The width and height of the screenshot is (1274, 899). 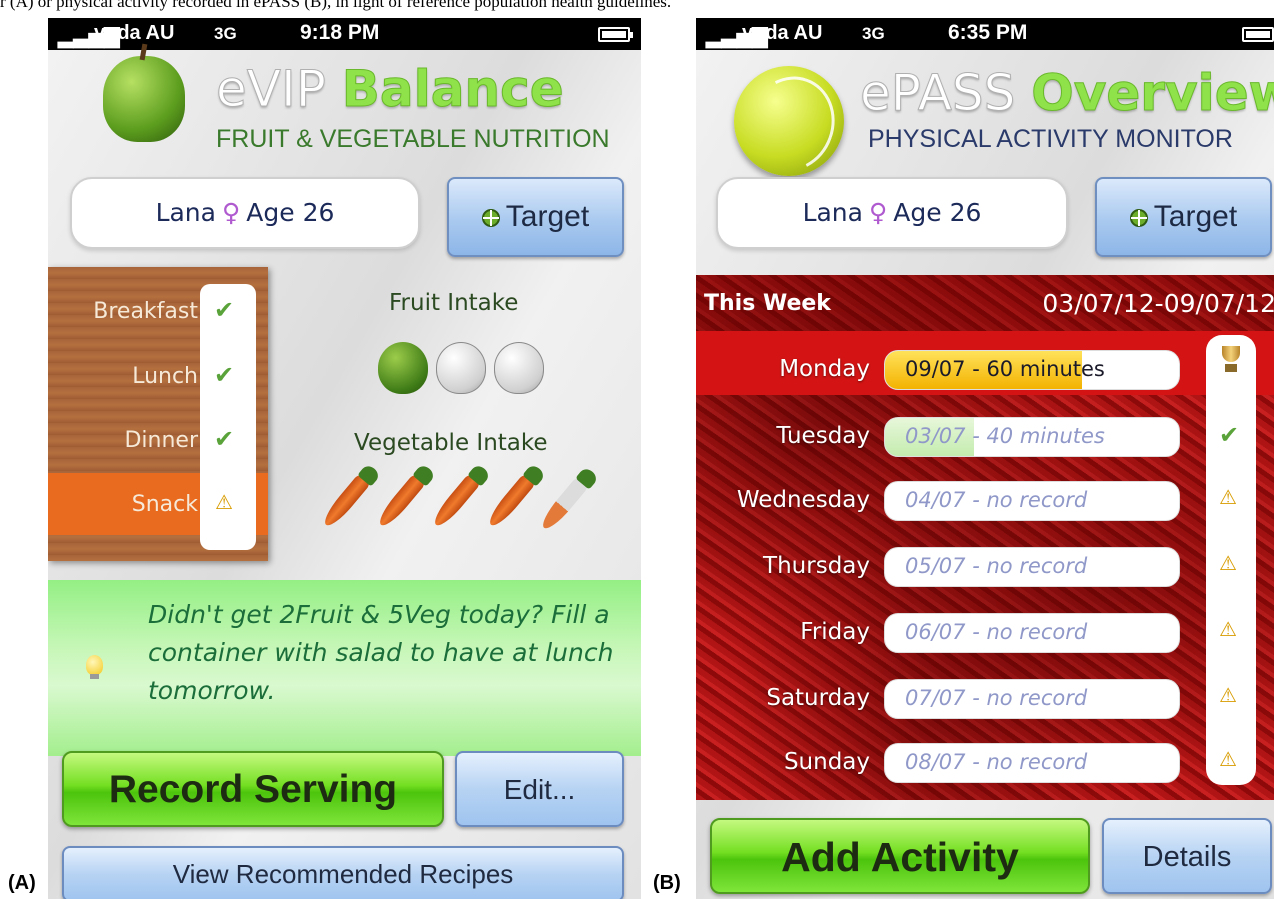 I want to click on day-entry-text: 09/07 - 60 minutes, so click(x=1005, y=369).